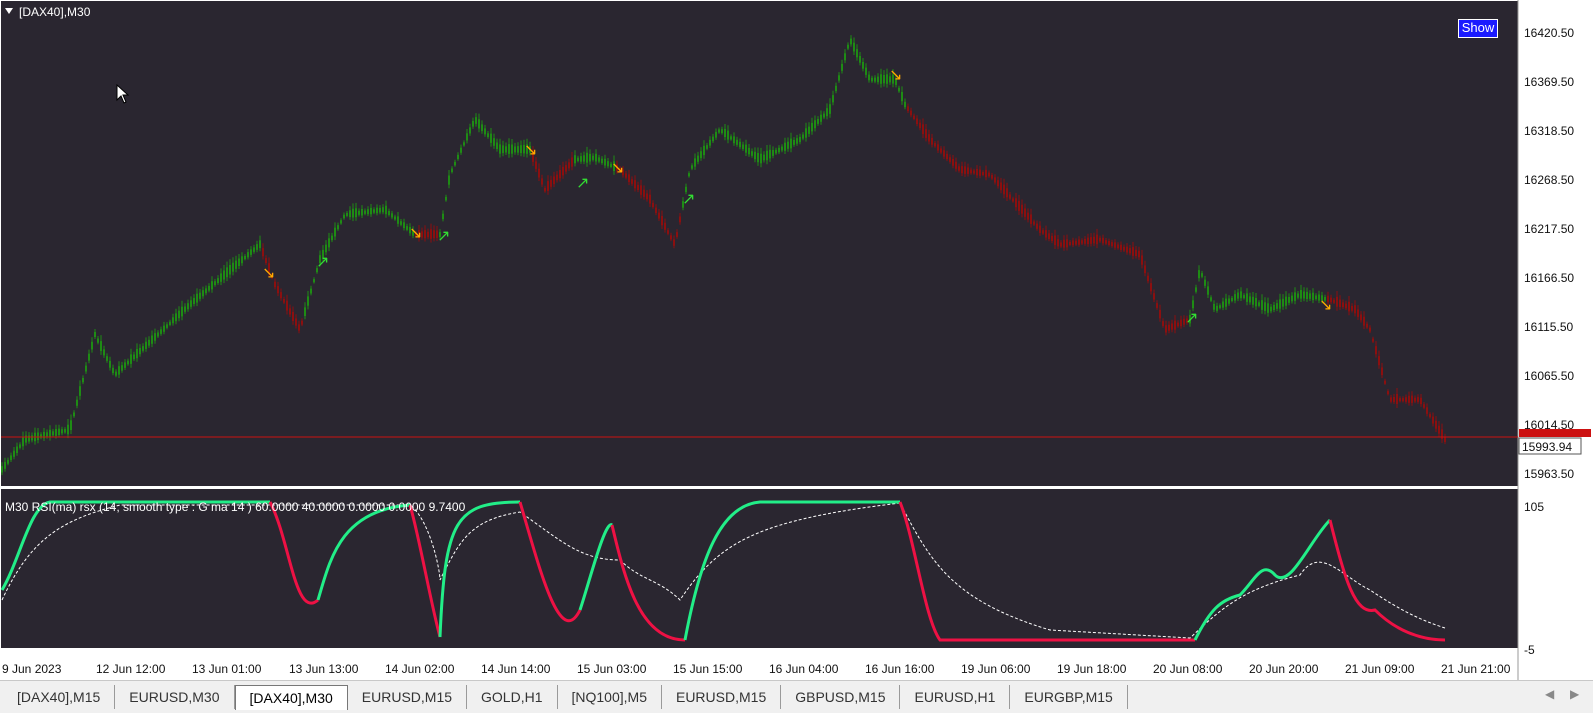 The image size is (1593, 713). I want to click on tab-gbpusd-m15: GBPUSD,M15, so click(841, 697).